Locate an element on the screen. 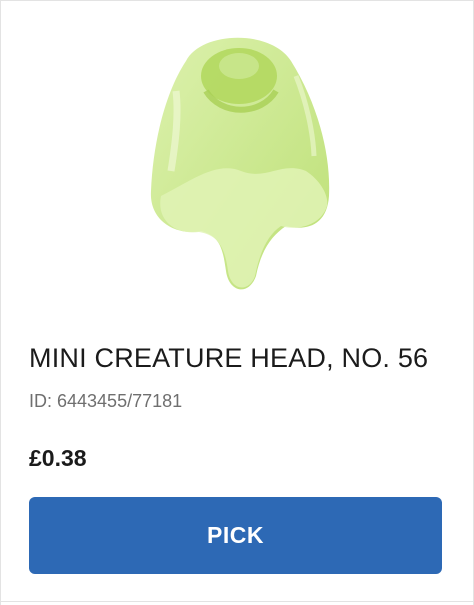 Image resolution: width=474 pixels, height=605 pixels. pick-button: PICK is located at coordinates (235, 535).